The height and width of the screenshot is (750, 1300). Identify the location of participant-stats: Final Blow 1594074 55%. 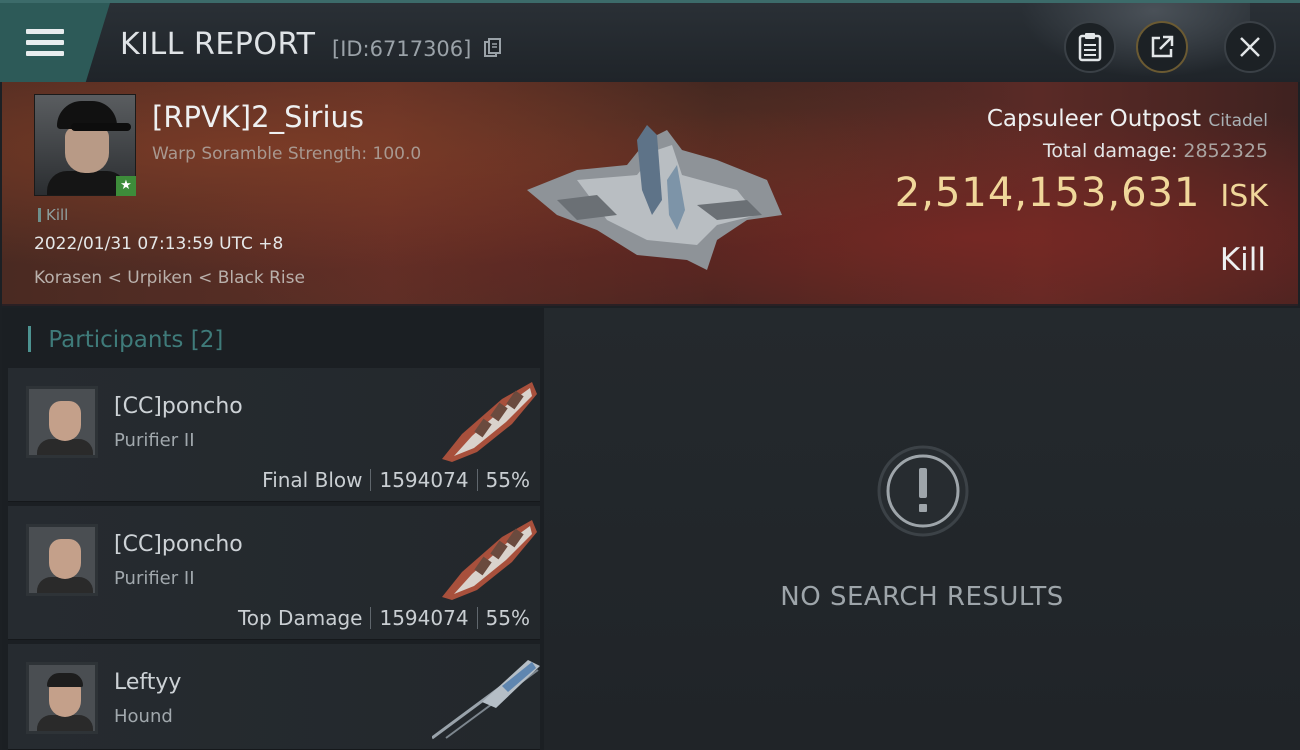
(396, 480).